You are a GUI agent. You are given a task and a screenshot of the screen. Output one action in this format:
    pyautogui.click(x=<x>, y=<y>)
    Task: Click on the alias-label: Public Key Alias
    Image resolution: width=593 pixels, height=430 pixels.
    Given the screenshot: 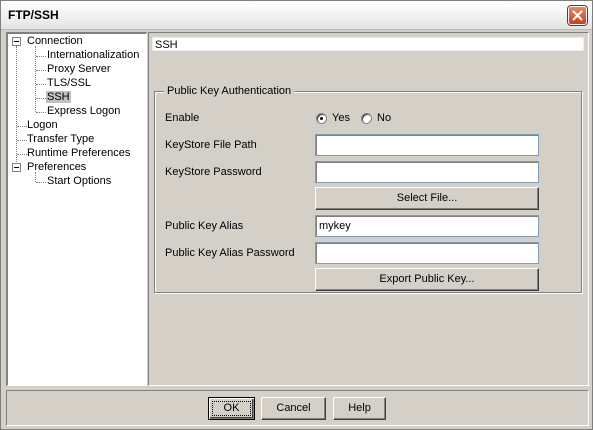 What is the action you would take?
    pyautogui.click(x=204, y=226)
    